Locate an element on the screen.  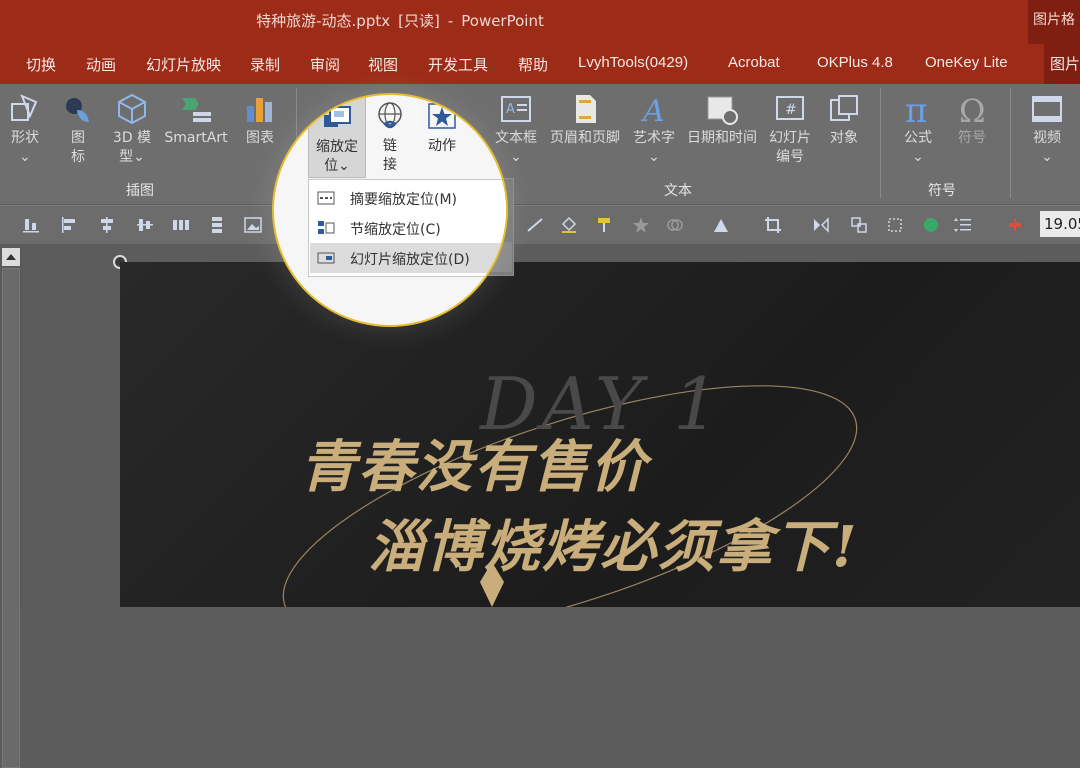
distribute-horizontal-icon is located at coordinates (181, 225).